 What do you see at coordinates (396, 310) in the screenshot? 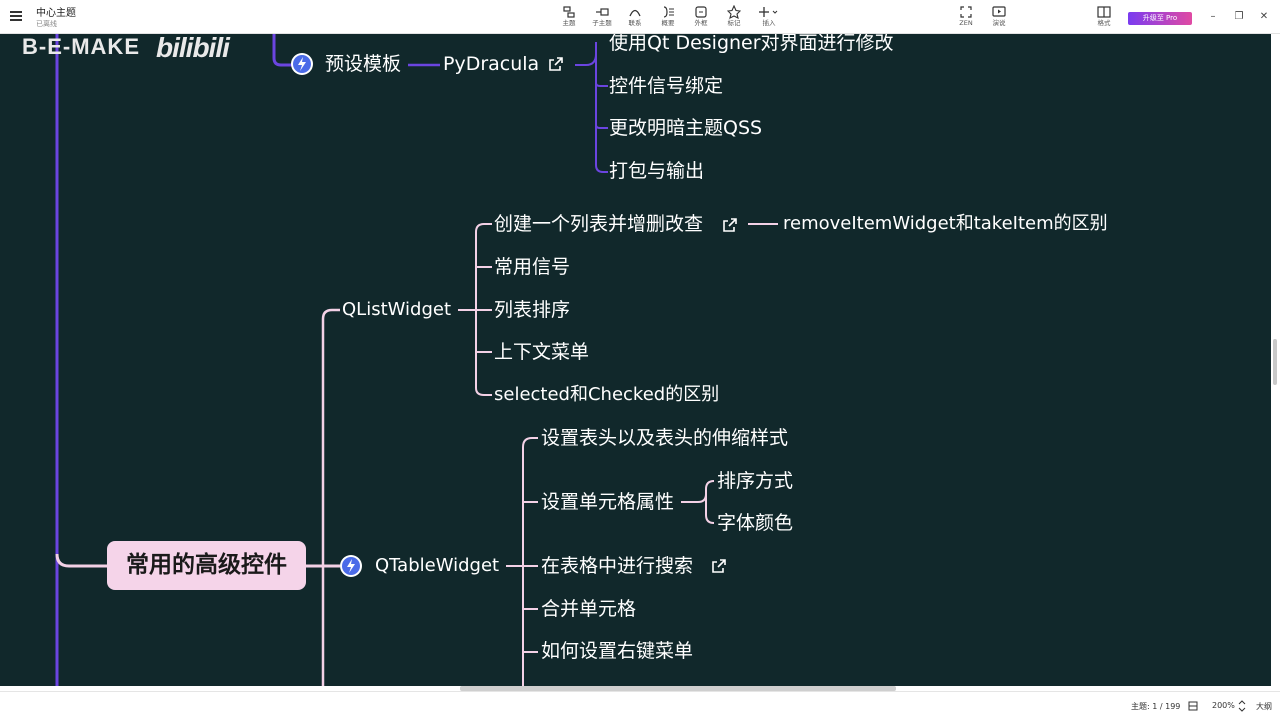
I see `node-qlistwidget: QListWidget` at bounding box center [396, 310].